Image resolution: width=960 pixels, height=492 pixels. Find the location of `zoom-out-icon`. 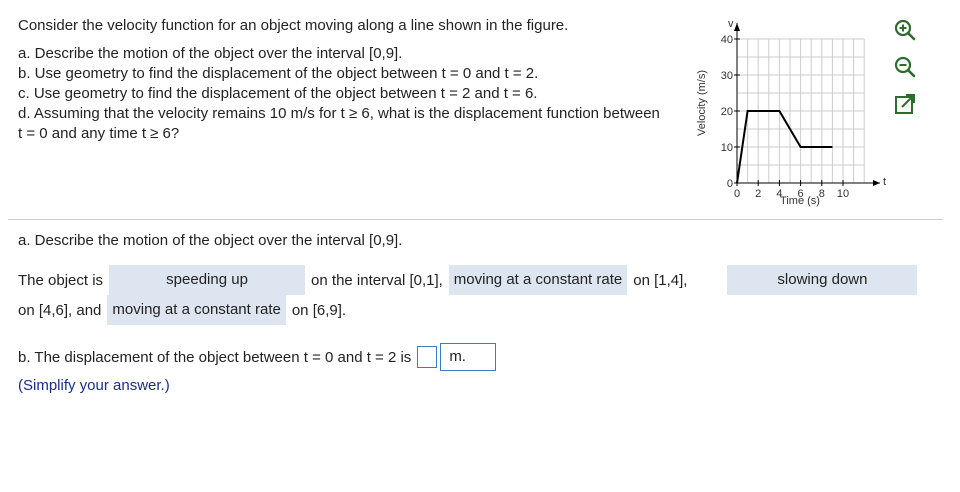

zoom-out-icon is located at coordinates (905, 67).